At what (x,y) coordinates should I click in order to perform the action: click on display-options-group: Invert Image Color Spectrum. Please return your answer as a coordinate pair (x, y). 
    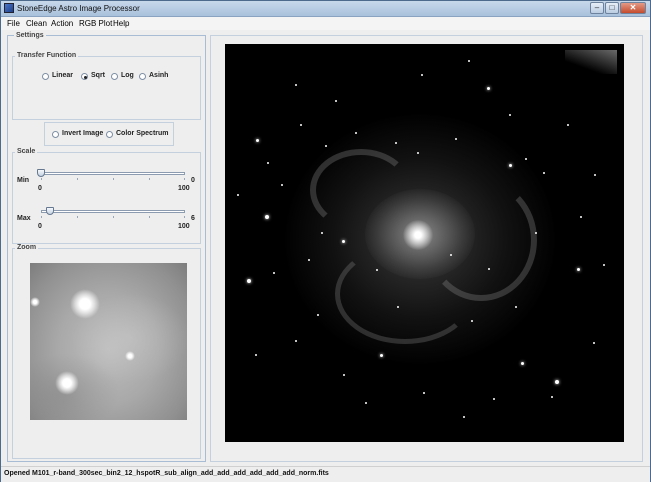
    Looking at the image, I should click on (109, 134).